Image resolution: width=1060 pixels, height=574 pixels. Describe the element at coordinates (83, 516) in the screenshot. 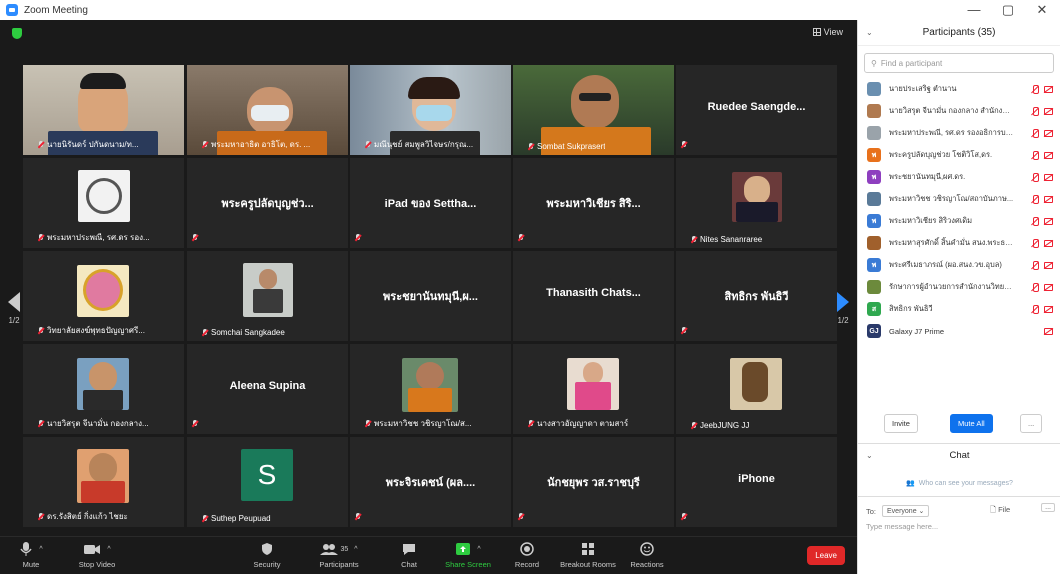

I see `tile-name-label: ดร.รังสิตย์ กิ่งแก้ว ไชยะ` at that location.